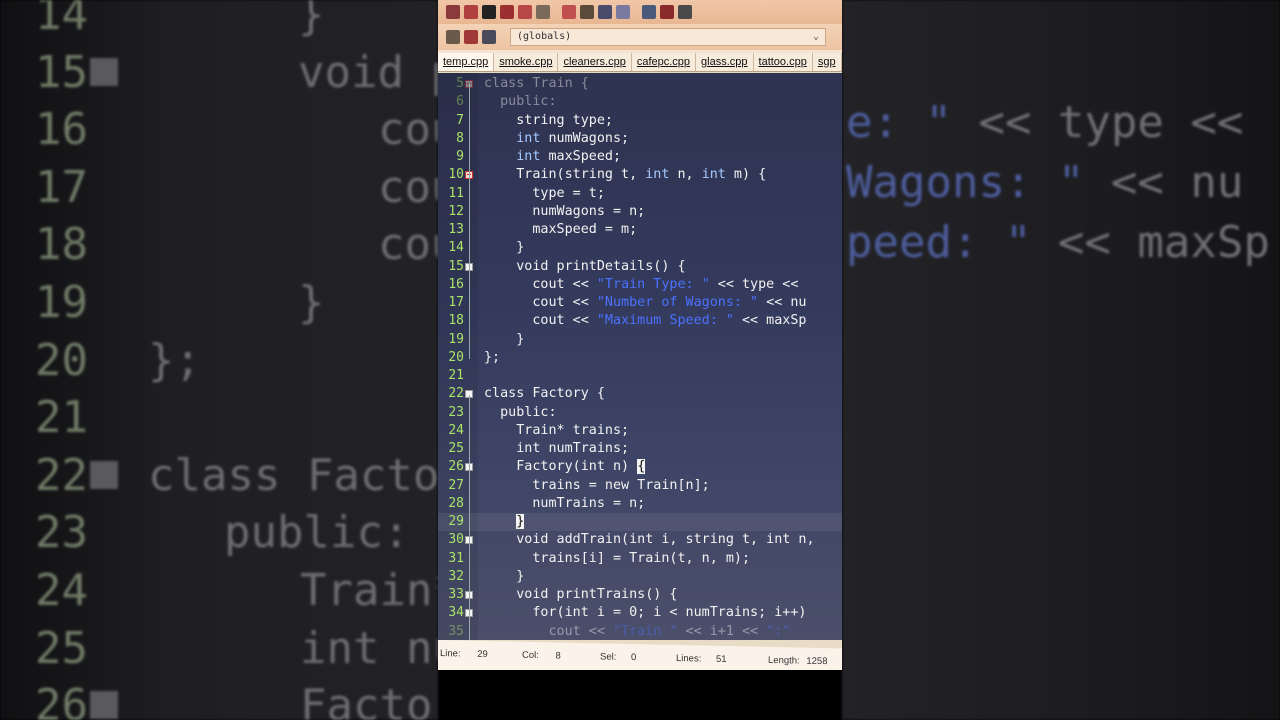  I want to click on background-code-line: 18 cou, so click(219, 245).